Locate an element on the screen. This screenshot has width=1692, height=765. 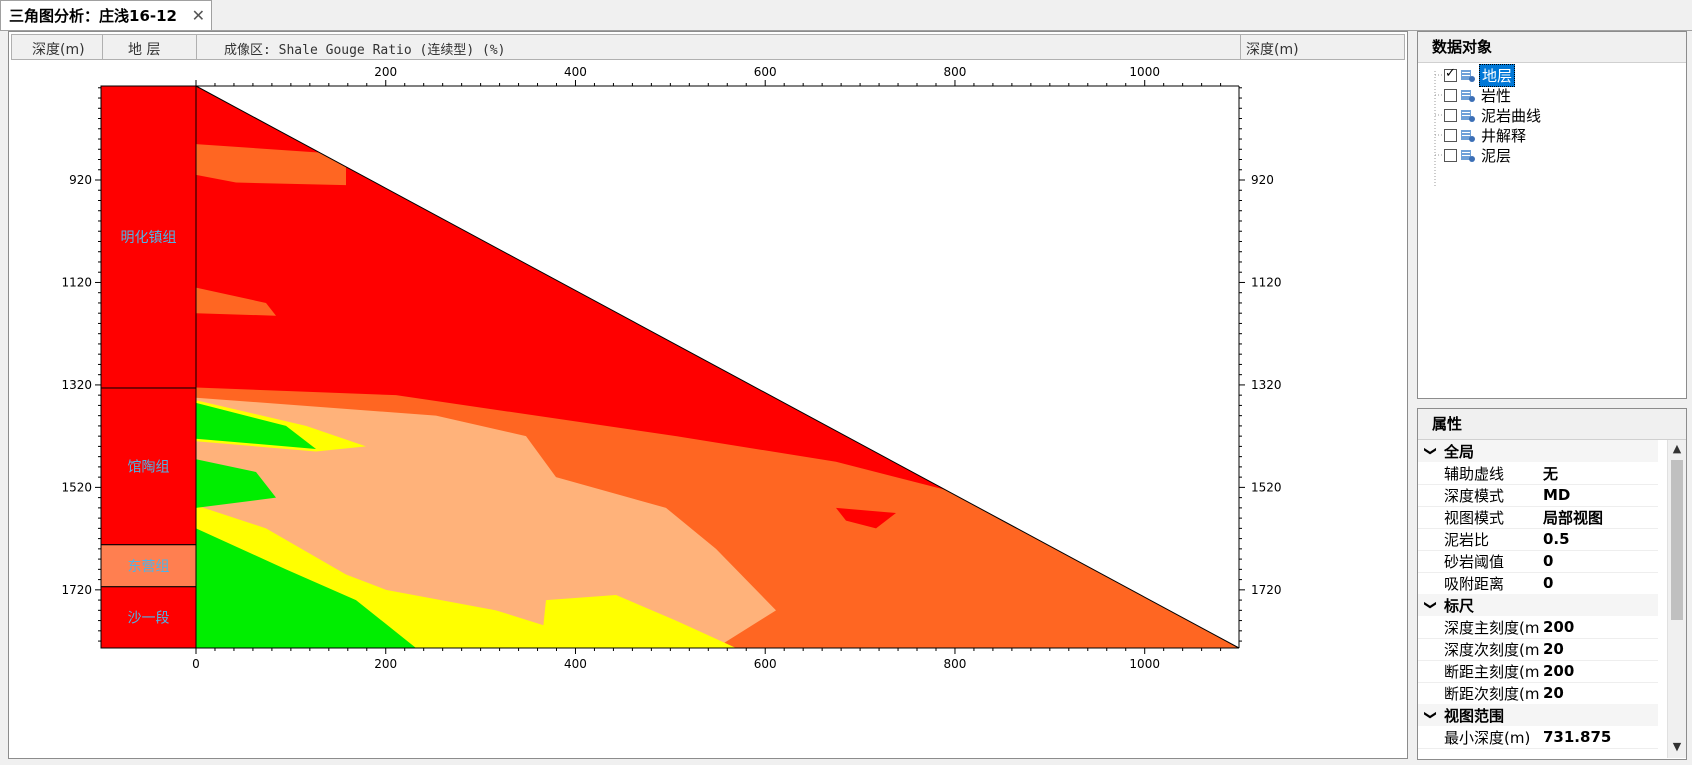
scroll-up-icon: ▲ is located at coordinates (1677, 449).